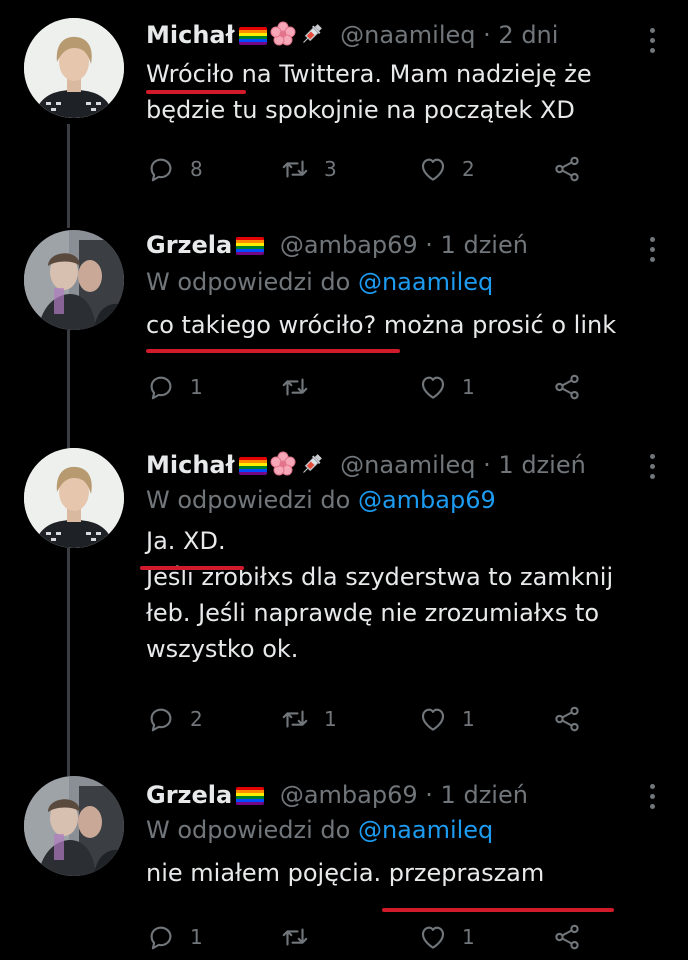  Describe the element at coordinates (312, 464) in the screenshot. I see `syringe-icon` at that location.